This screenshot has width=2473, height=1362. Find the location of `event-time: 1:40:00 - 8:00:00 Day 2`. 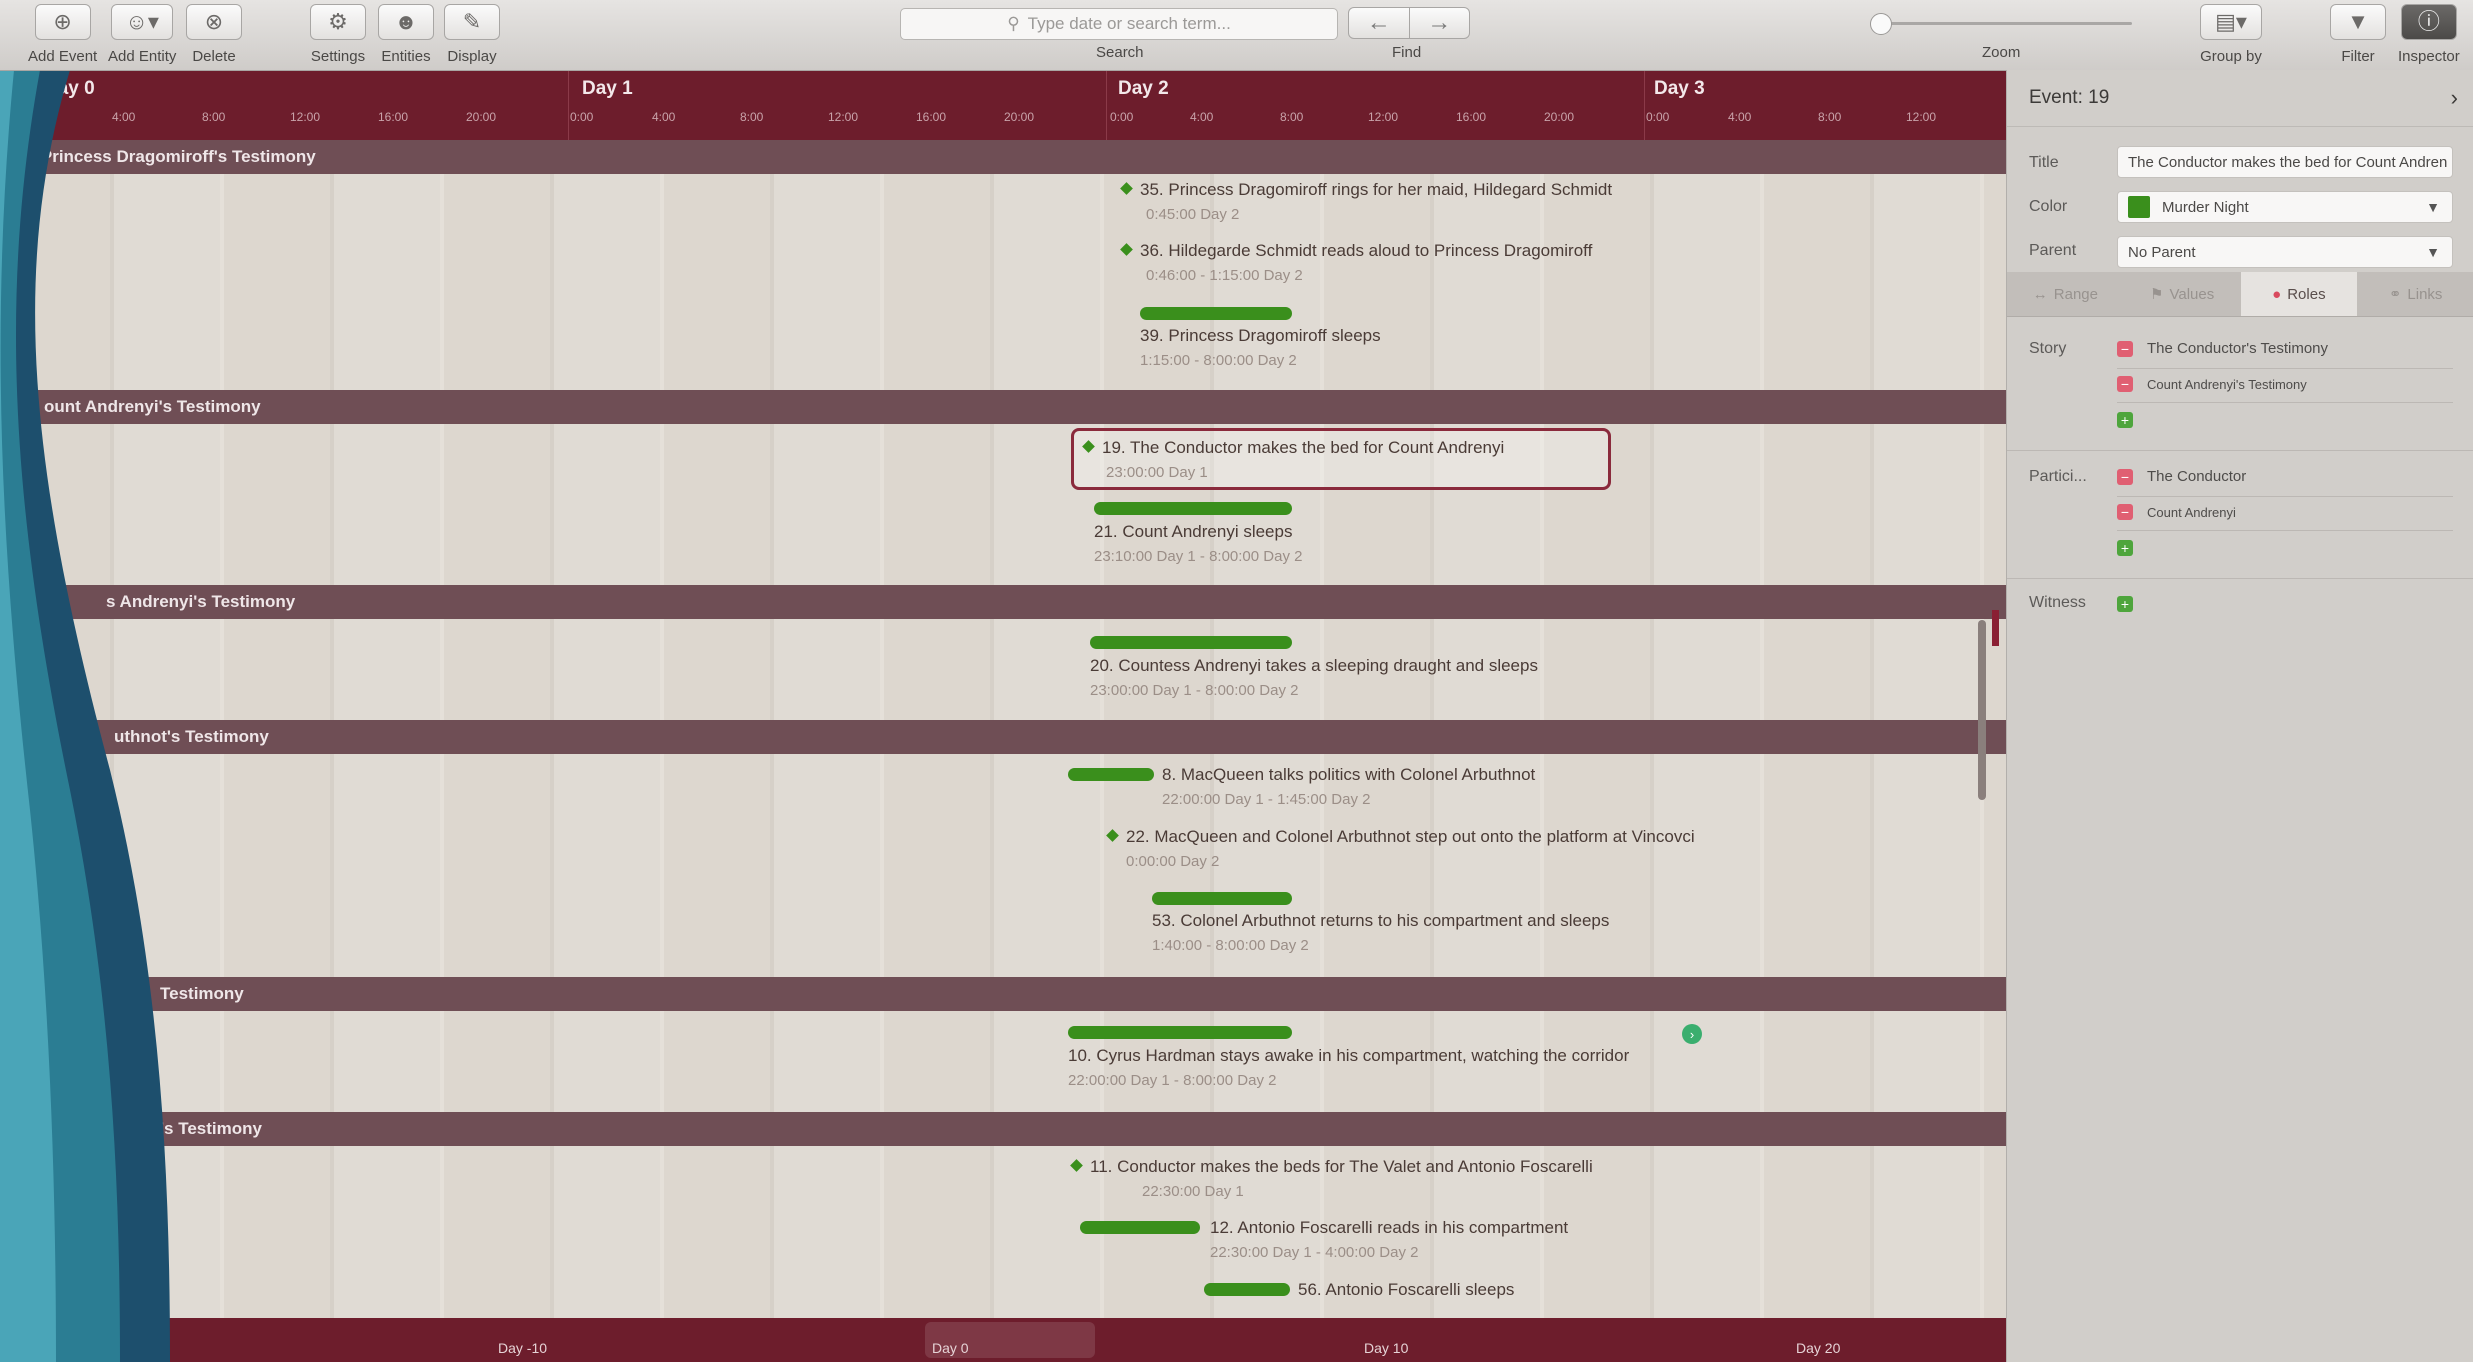

event-time: 1:40:00 - 8:00:00 Day 2 is located at coordinates (1230, 945).